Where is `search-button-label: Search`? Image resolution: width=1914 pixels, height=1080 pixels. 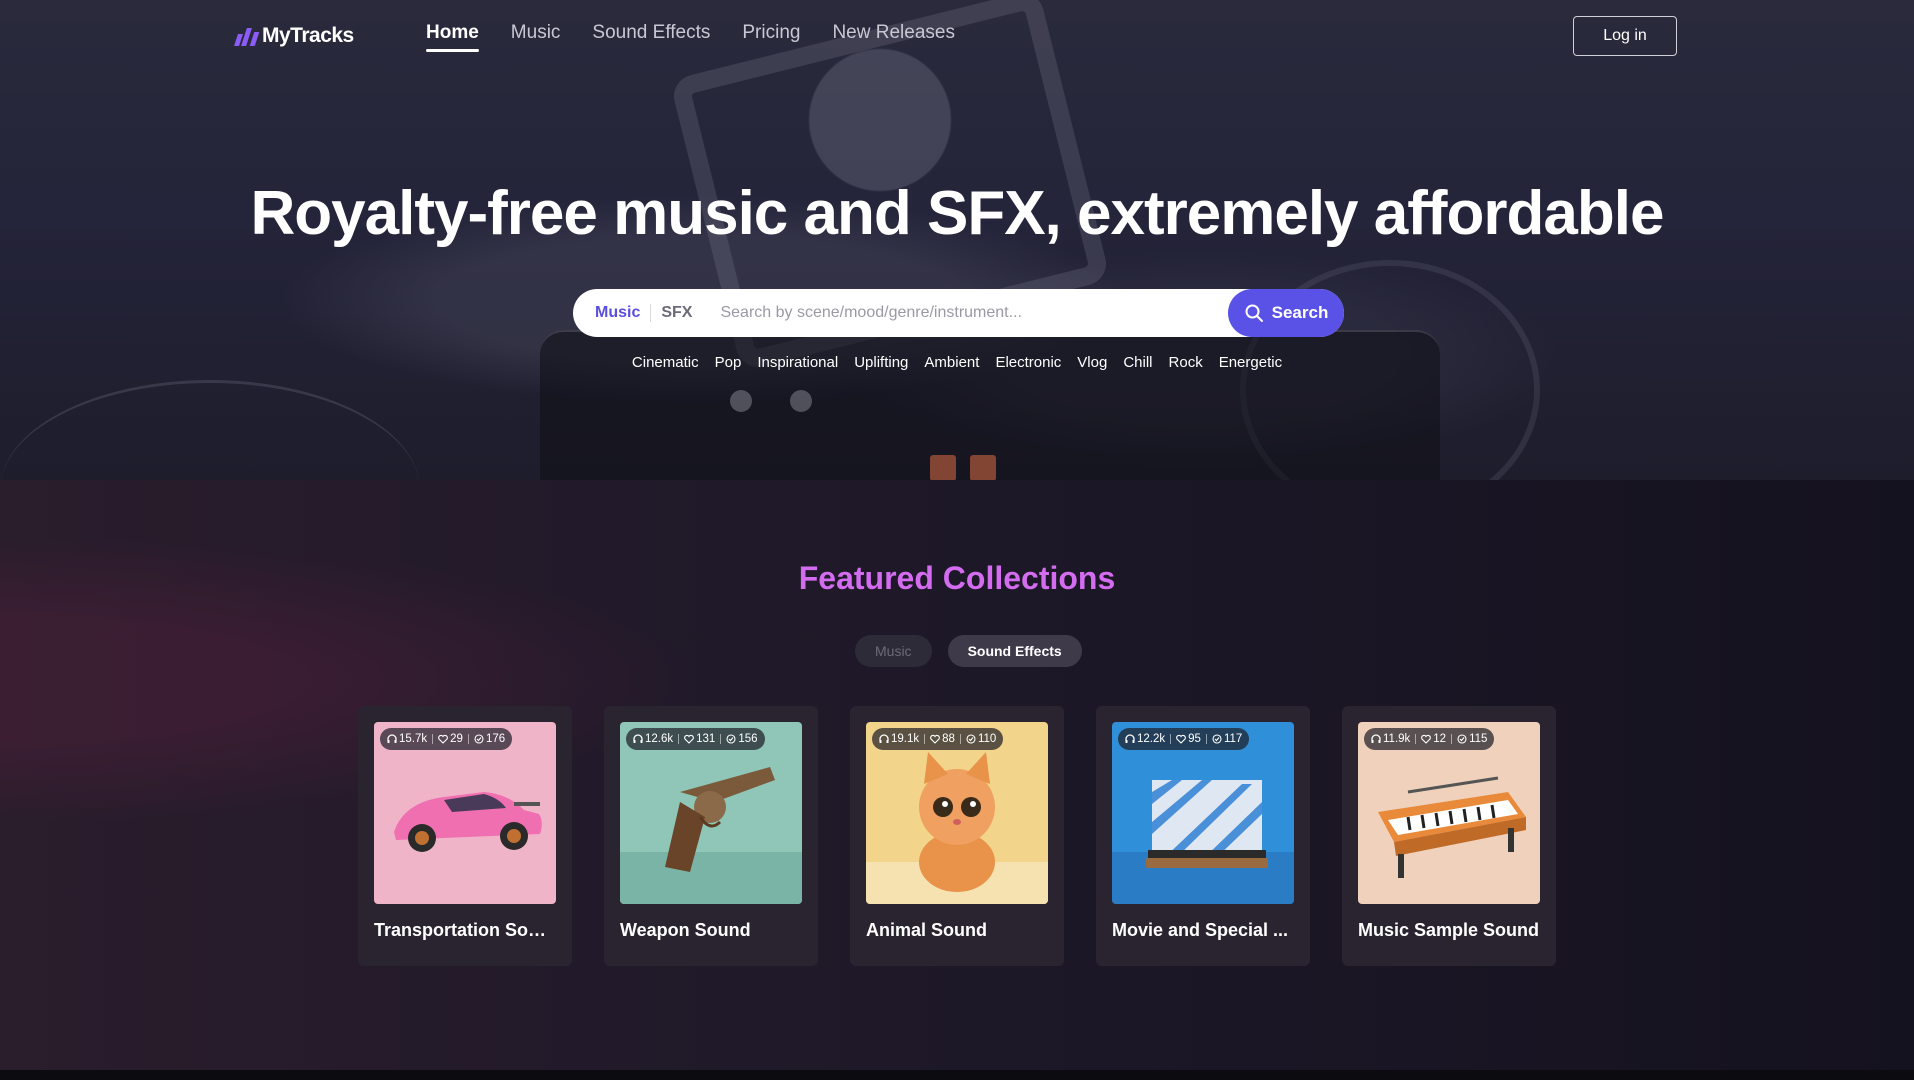 search-button-label: Search is located at coordinates (1300, 312).